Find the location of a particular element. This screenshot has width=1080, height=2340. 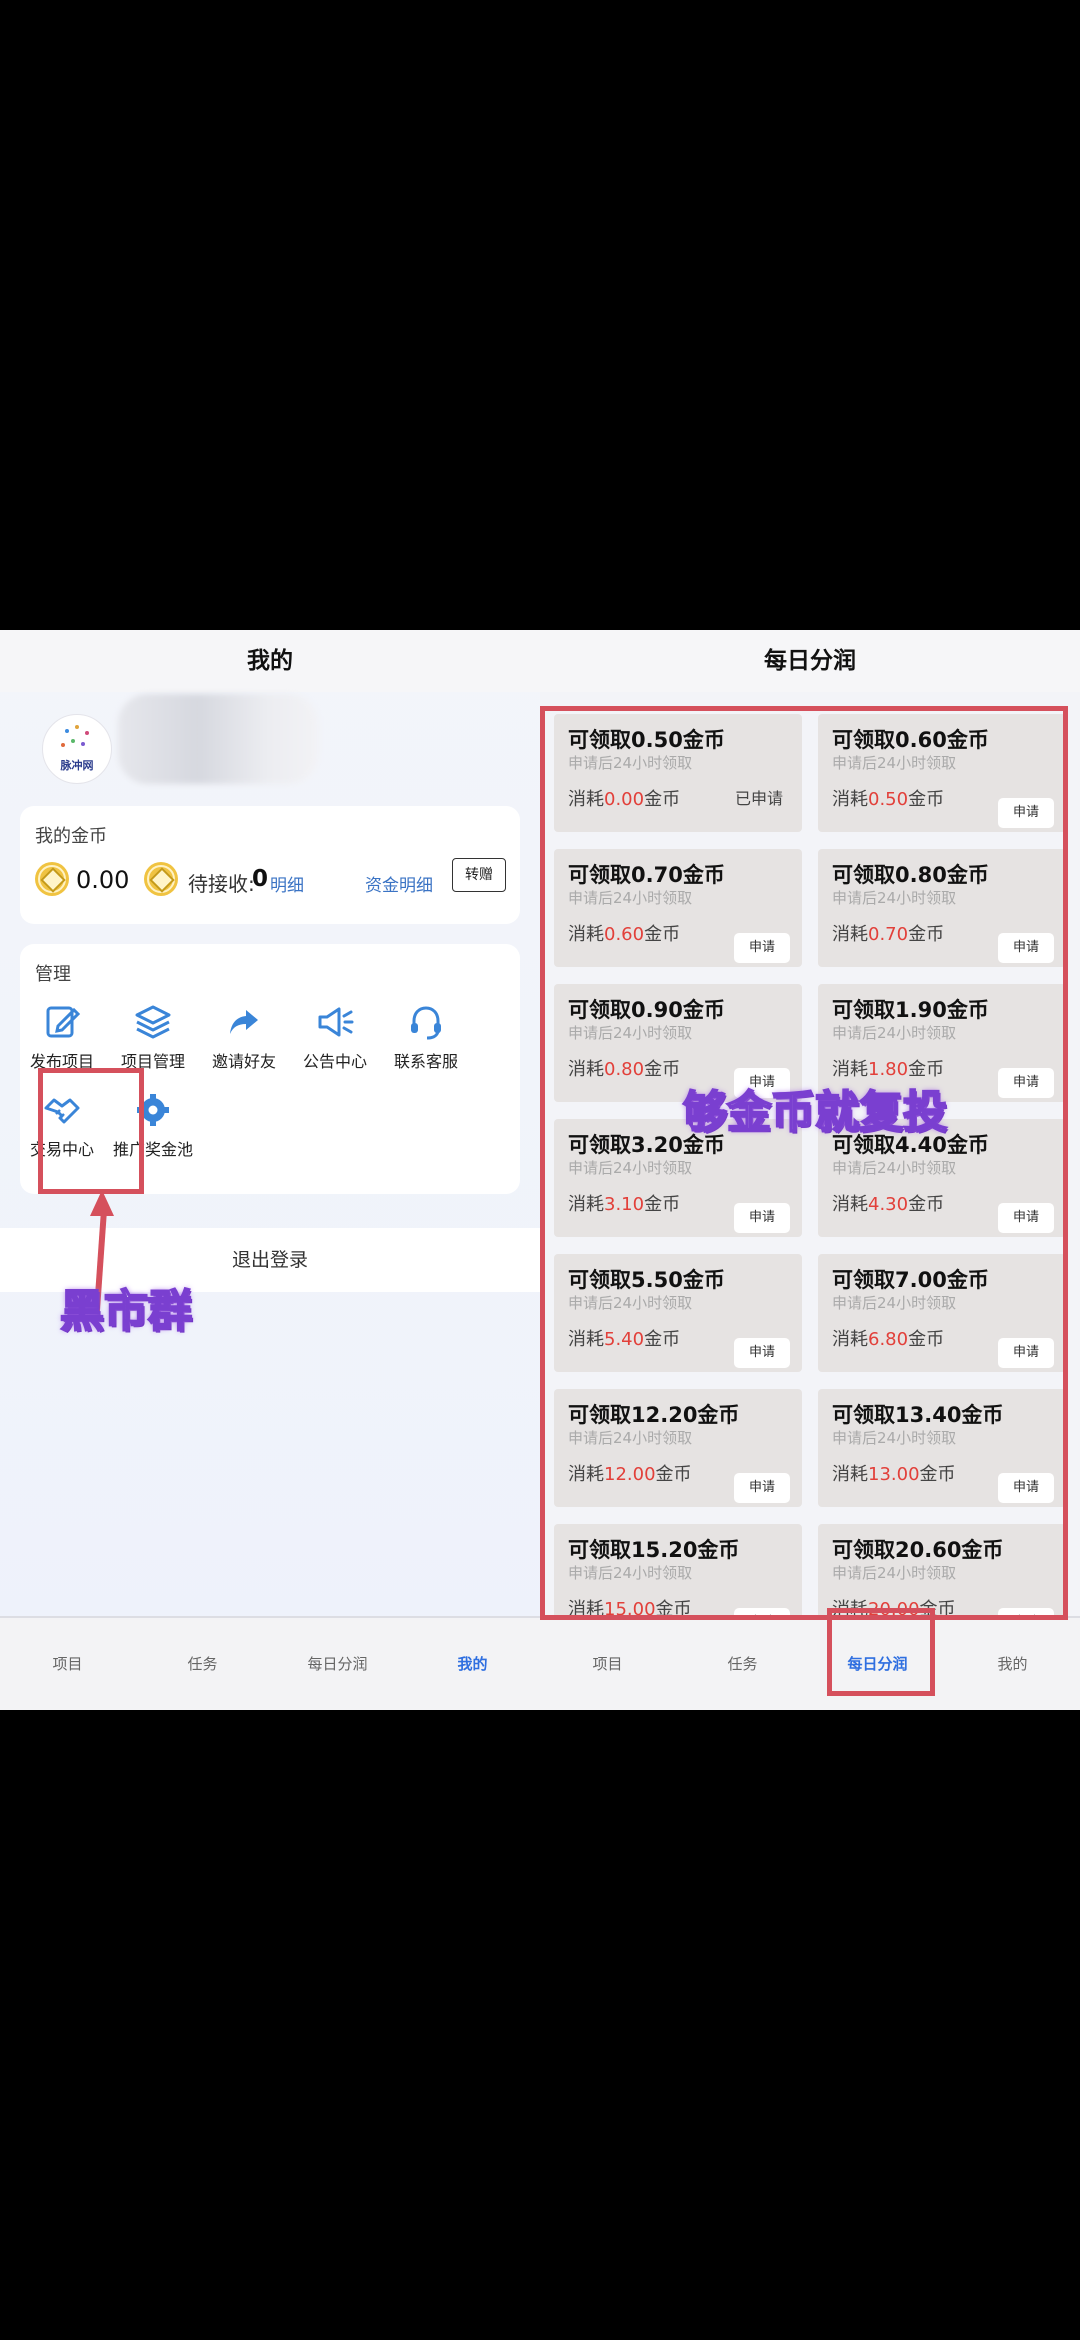

nav-tab: 每日分润 is located at coordinates (337, 1665).